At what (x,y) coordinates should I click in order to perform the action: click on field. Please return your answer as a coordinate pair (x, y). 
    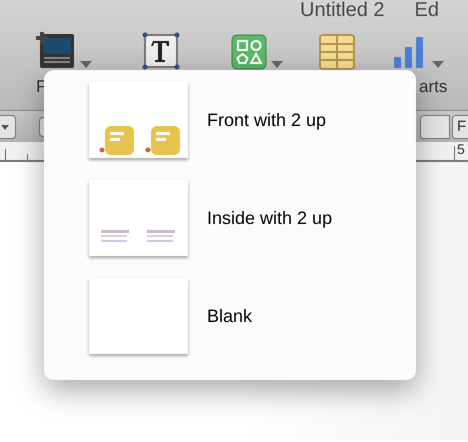
    Looking at the image, I should click on (435, 127).